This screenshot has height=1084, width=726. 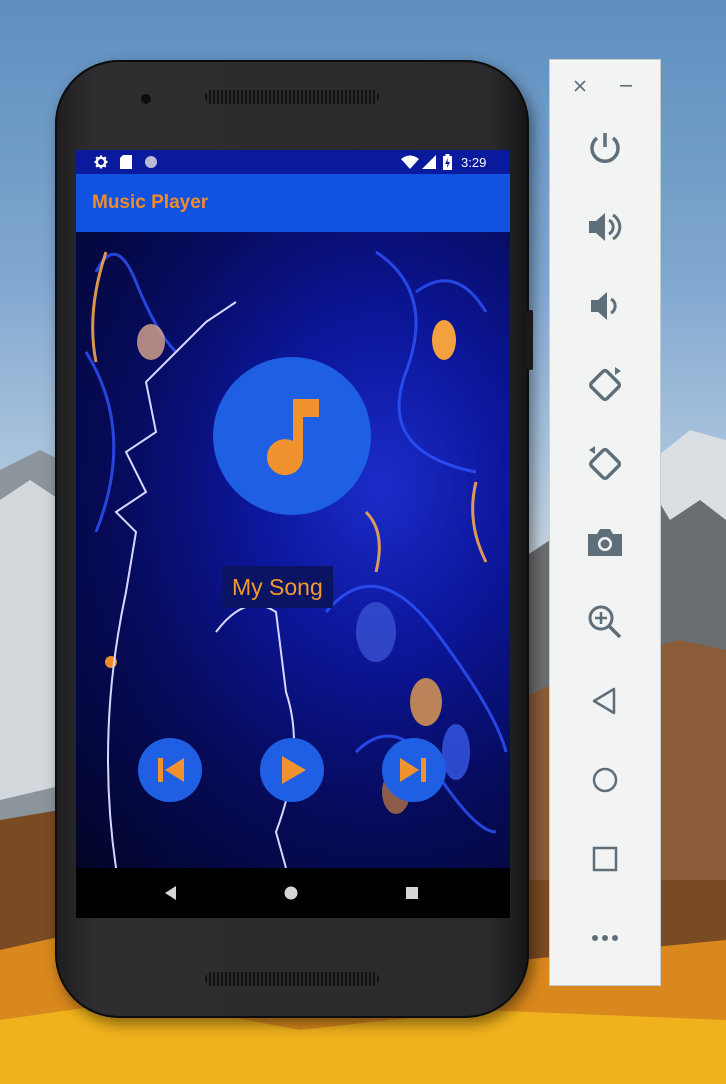 I want to click on overview-icon, so click(x=605, y=859).